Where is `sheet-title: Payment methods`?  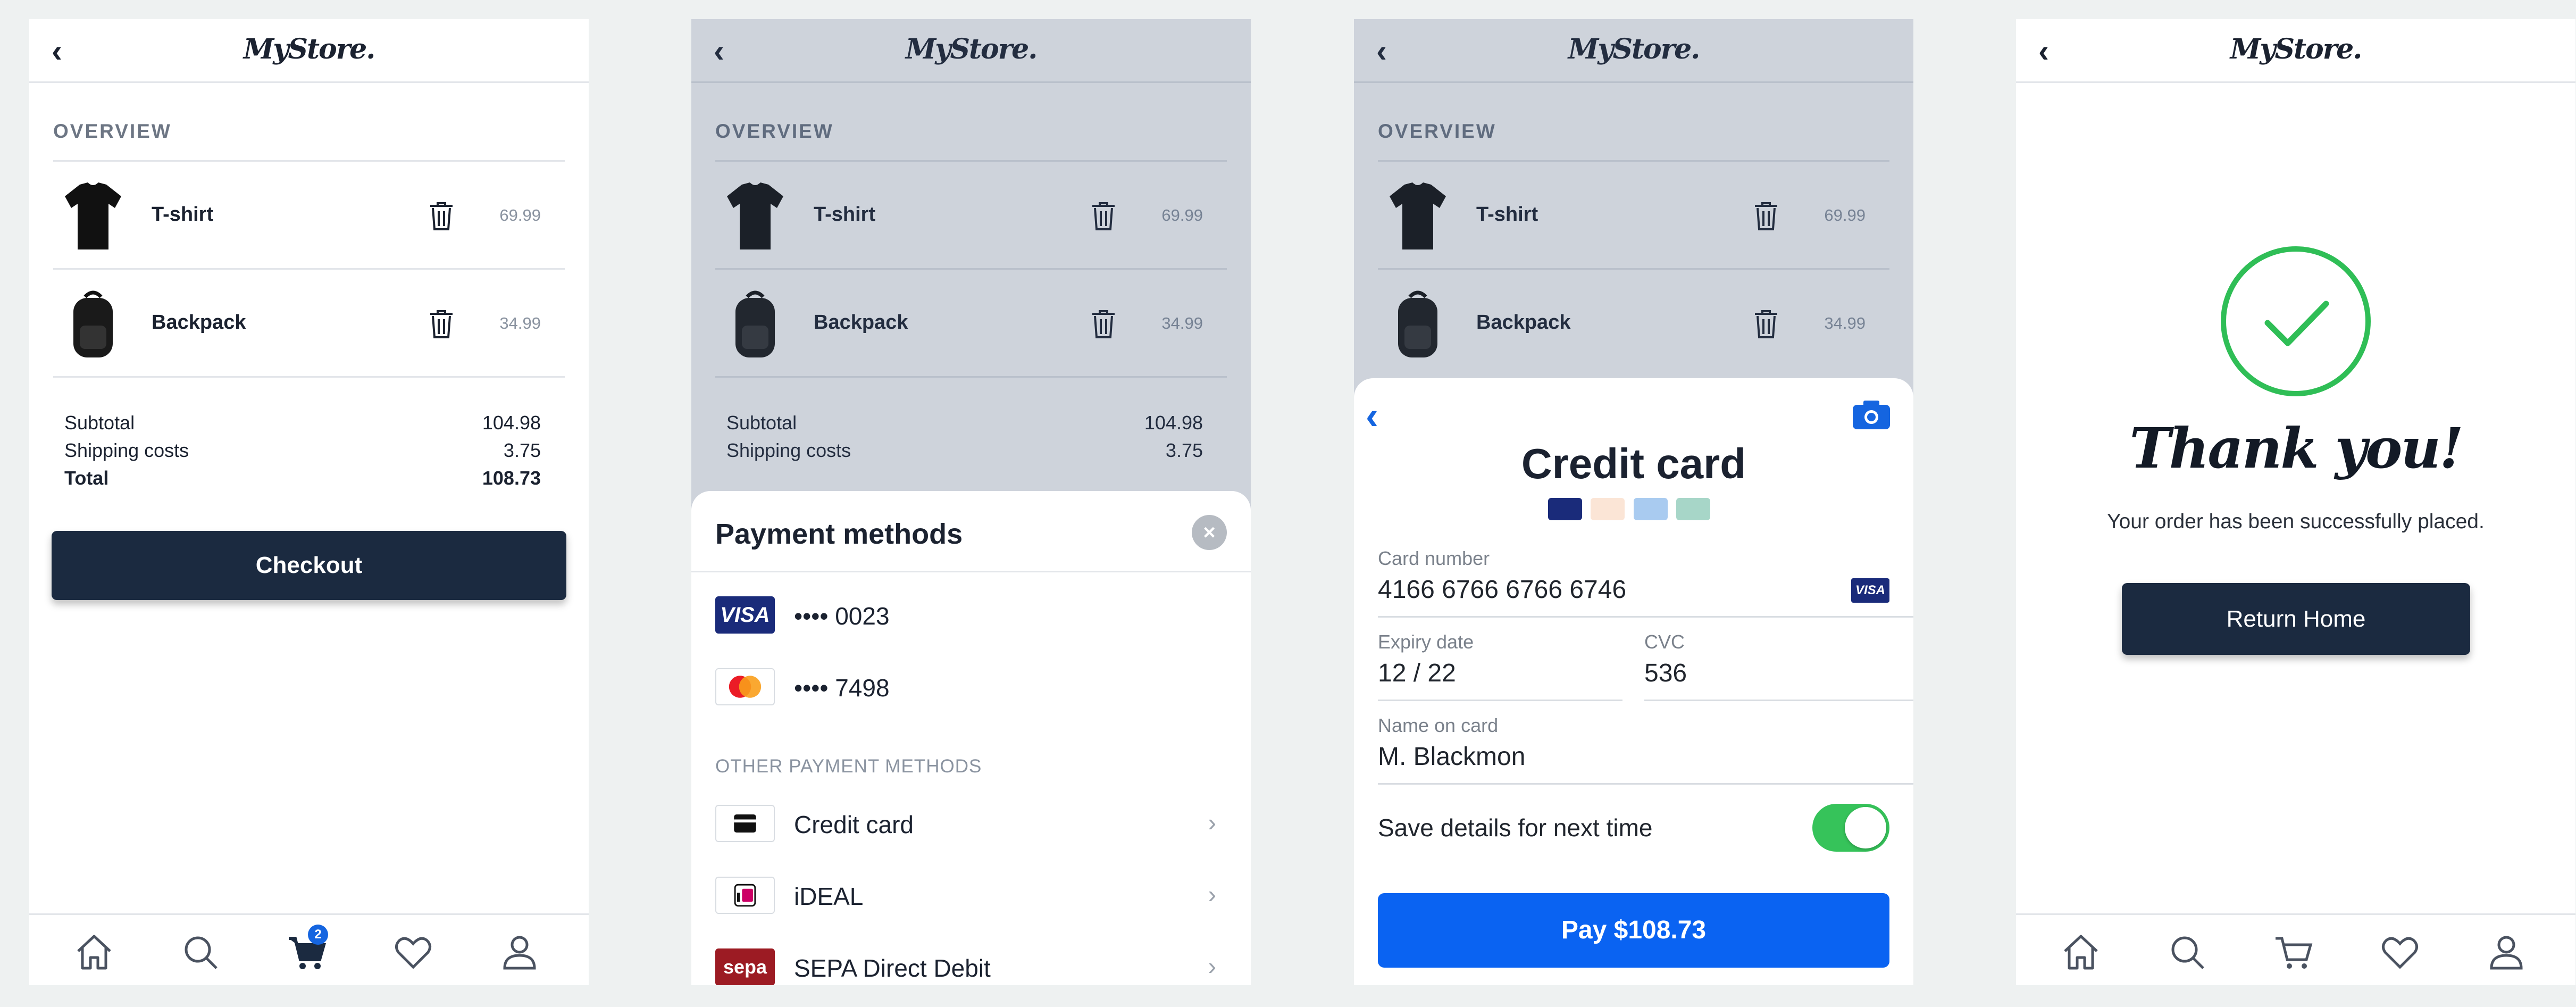
sheet-title: Payment methods is located at coordinates (839, 534).